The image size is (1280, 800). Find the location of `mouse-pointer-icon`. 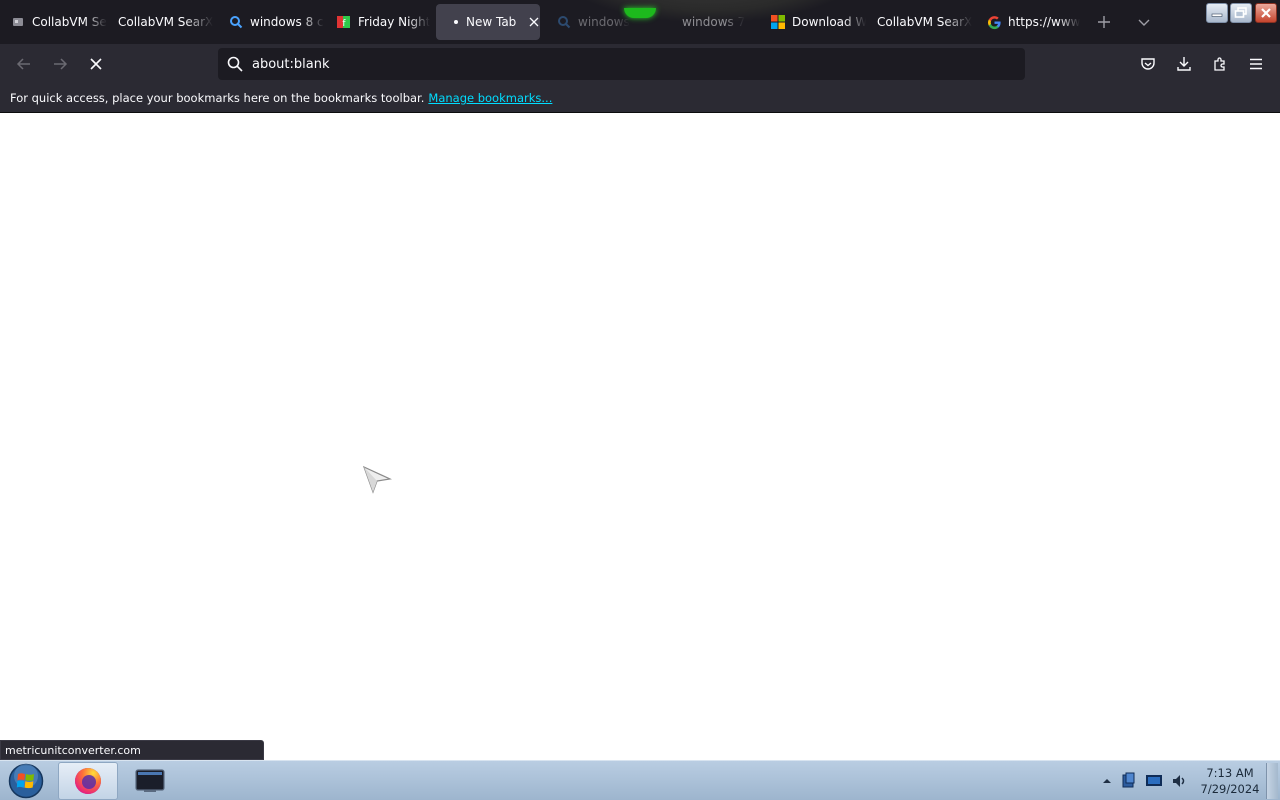

mouse-pointer-icon is located at coordinates (377, 479).